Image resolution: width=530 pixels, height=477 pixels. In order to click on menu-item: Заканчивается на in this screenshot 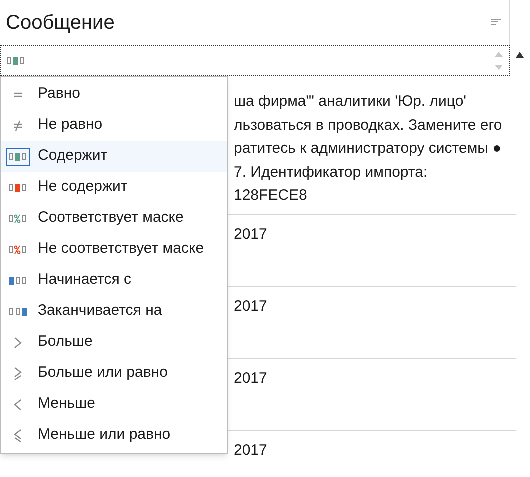, I will do `click(114, 311)`.